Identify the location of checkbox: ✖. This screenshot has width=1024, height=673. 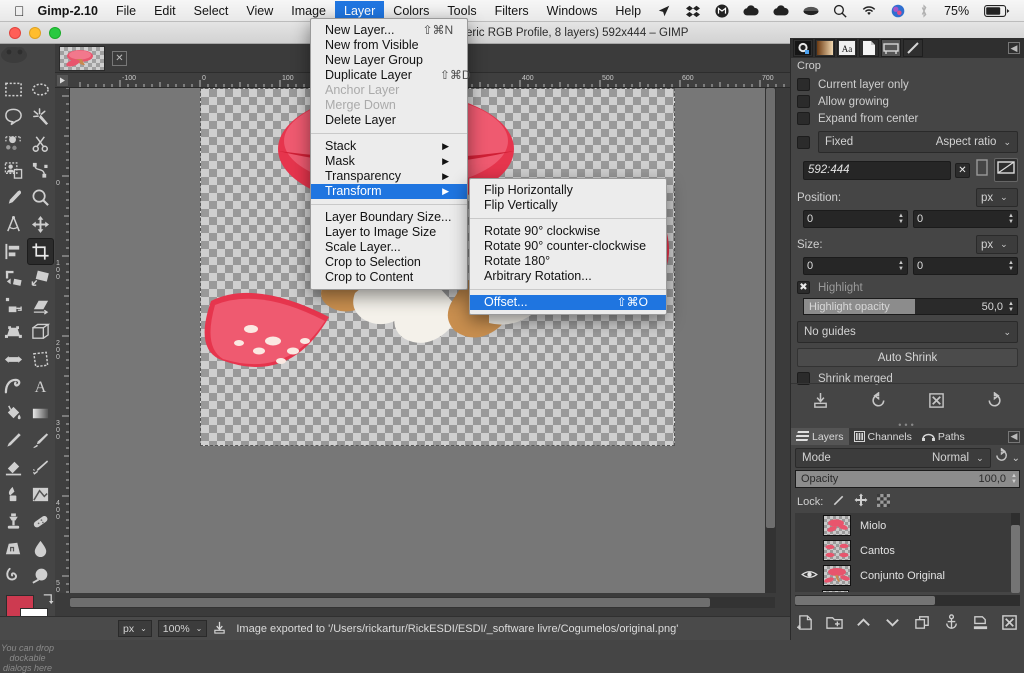
(803, 287).